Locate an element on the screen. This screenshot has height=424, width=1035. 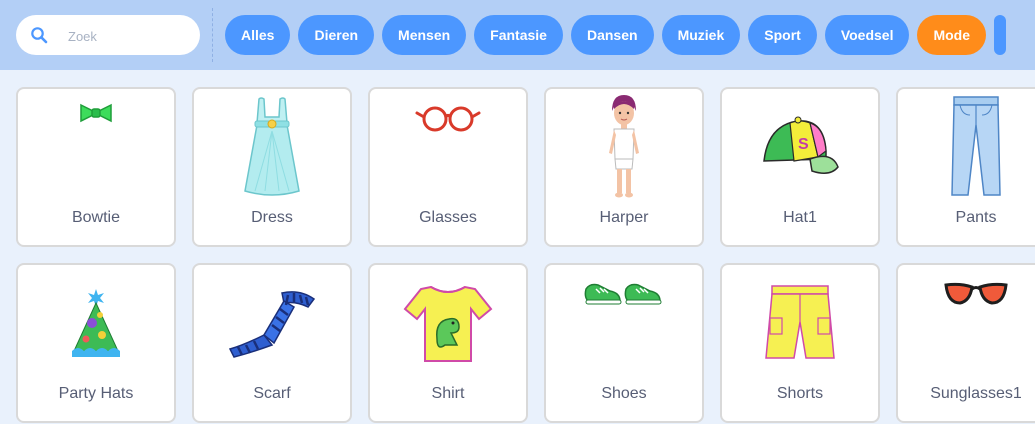
costume-tile-scarf: Scarf is located at coordinates (272, 343).